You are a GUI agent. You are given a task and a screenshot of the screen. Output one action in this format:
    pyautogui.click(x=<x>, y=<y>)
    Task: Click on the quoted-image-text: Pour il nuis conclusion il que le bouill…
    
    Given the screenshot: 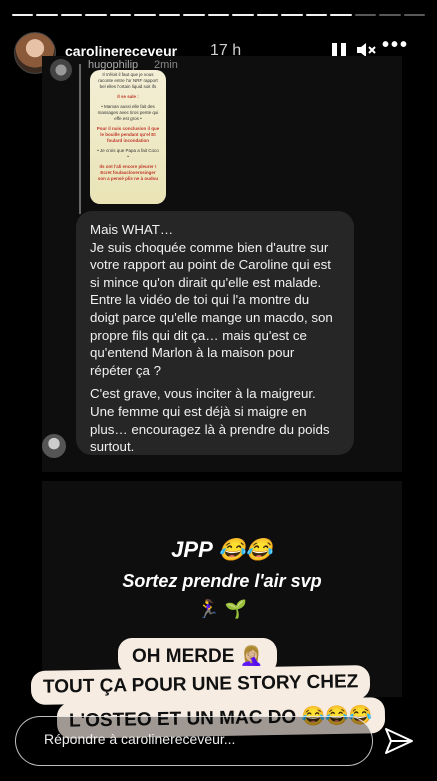 What is the action you would take?
    pyautogui.click(x=128, y=134)
    